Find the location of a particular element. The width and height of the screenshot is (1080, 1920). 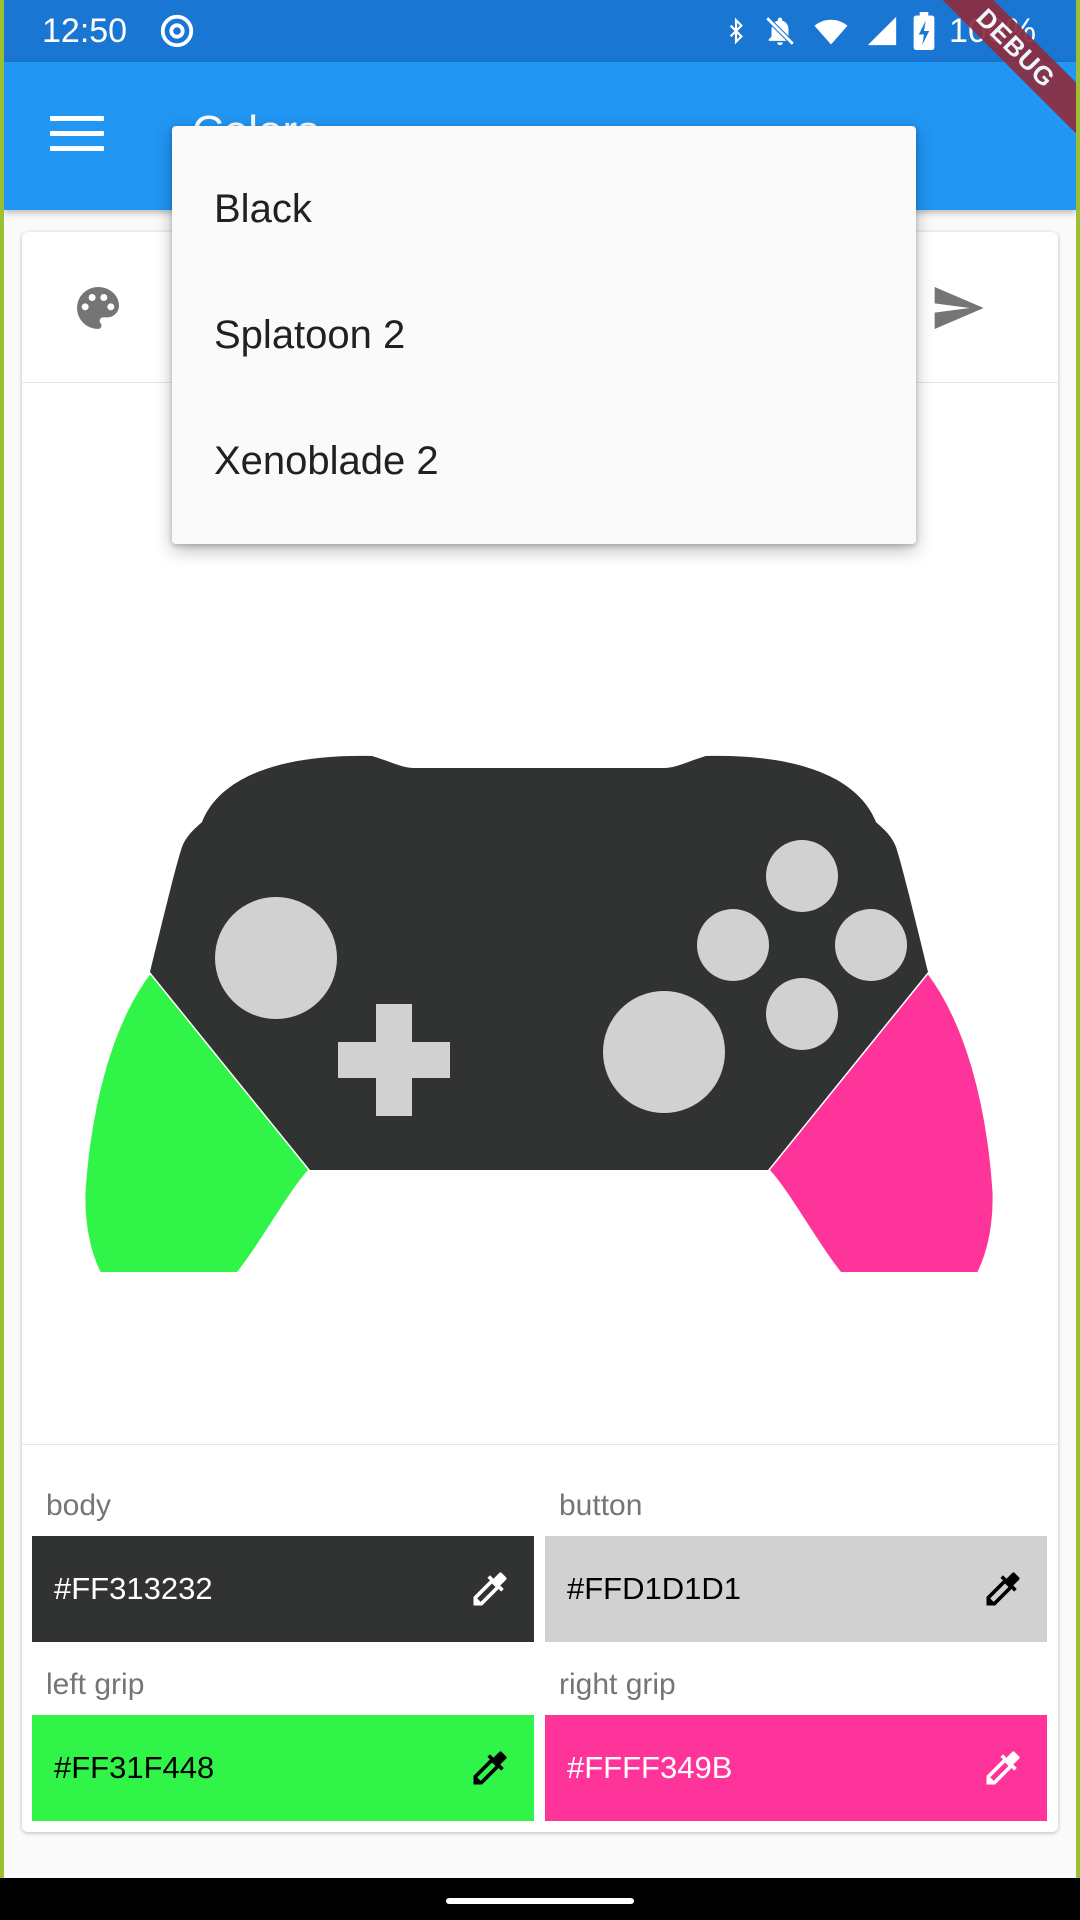

button-color-value: #FFD1D1D1 is located at coordinates (774, 1589).